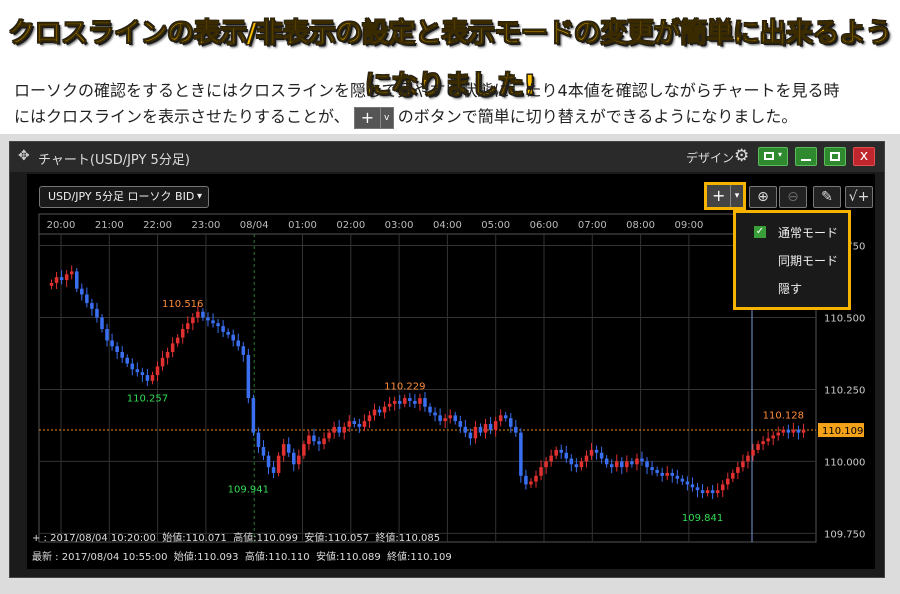  What do you see at coordinates (741, 156) in the screenshot?
I see `gear-icon: ⚙` at bounding box center [741, 156].